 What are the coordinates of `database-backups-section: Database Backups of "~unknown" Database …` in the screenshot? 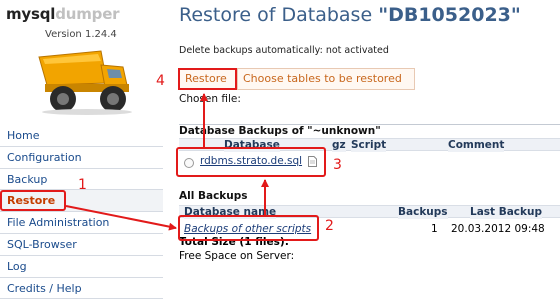 It's located at (369, 154).